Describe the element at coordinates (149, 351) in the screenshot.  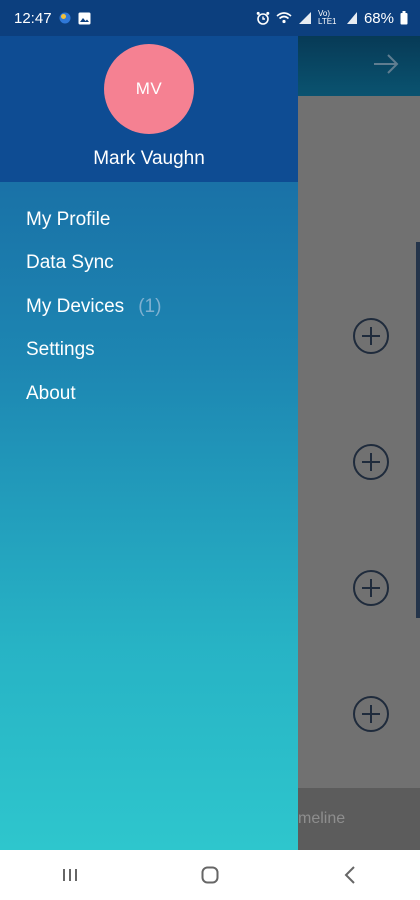
I see `menu-item-settings: Settings` at that location.